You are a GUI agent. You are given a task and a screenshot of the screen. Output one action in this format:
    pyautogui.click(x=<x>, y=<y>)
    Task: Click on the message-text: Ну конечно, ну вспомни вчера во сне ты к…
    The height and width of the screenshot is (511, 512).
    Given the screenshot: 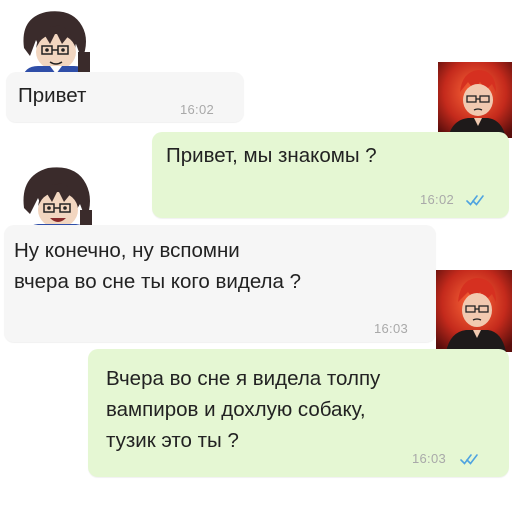 What is the action you would take?
    pyautogui.click(x=157, y=266)
    